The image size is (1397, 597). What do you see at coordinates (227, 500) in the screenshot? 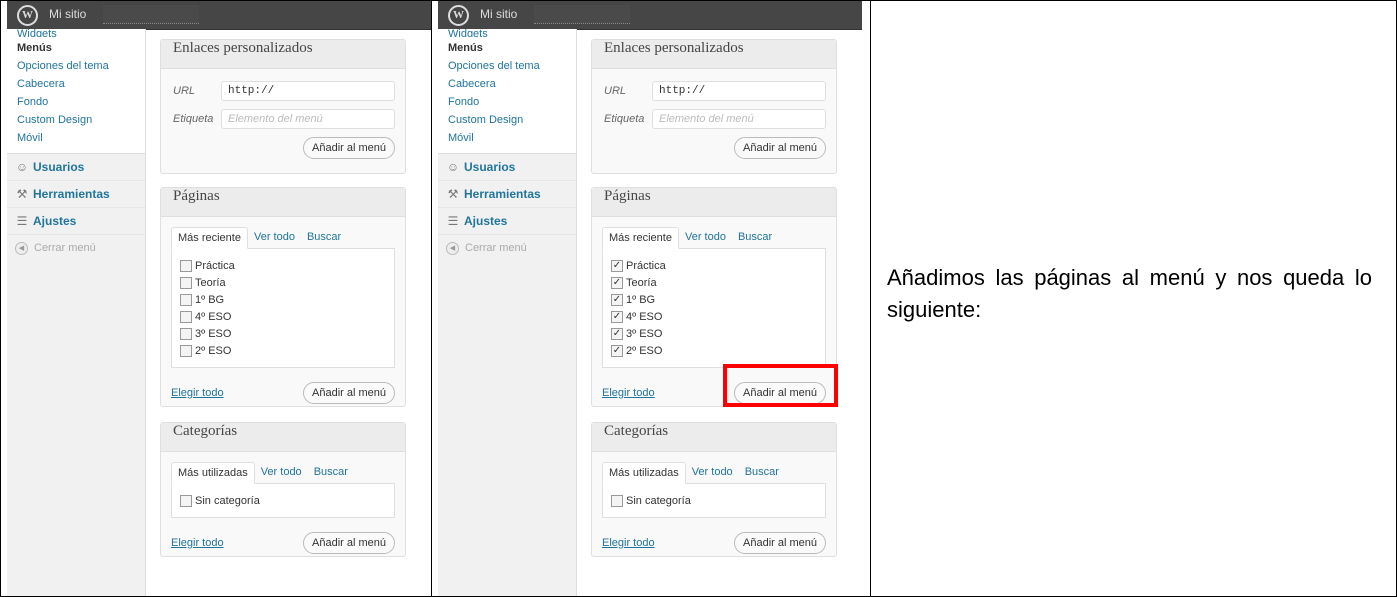
I see `category-label: Sin categoría` at bounding box center [227, 500].